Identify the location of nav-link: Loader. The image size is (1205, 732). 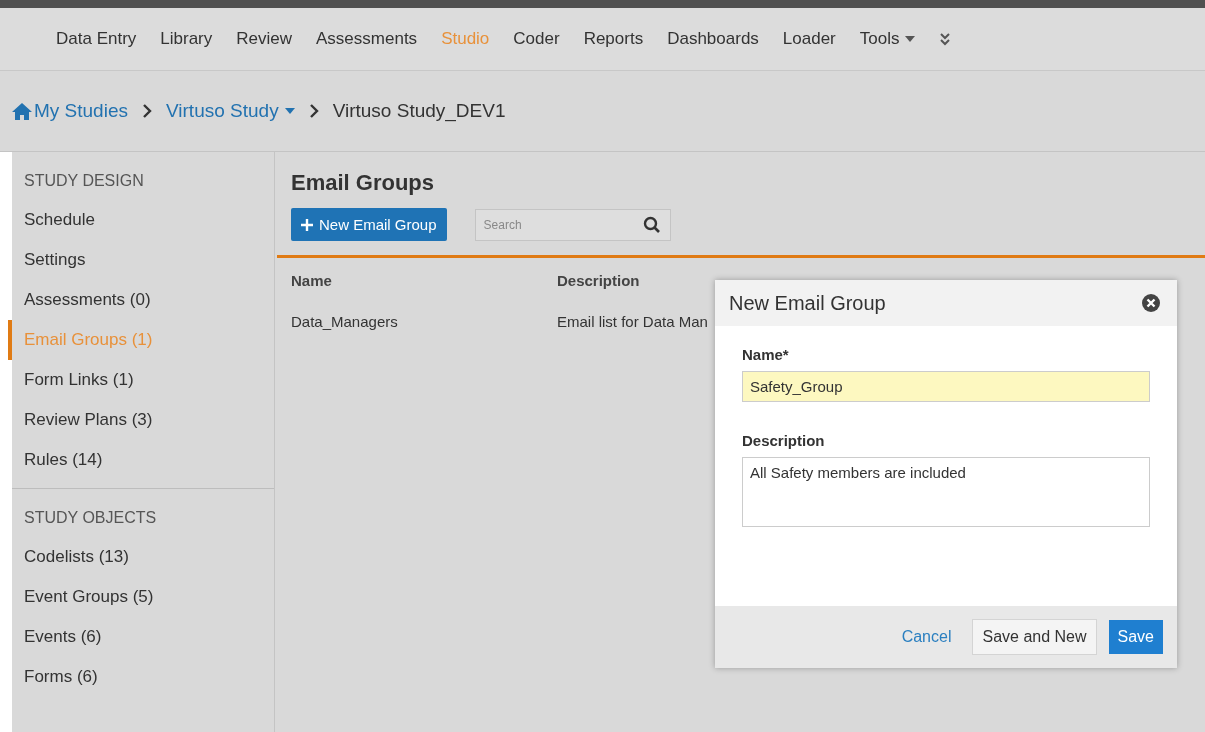
(809, 39).